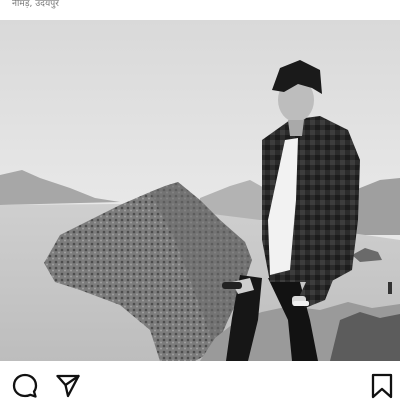  I want to click on share-icon, so click(68, 386).